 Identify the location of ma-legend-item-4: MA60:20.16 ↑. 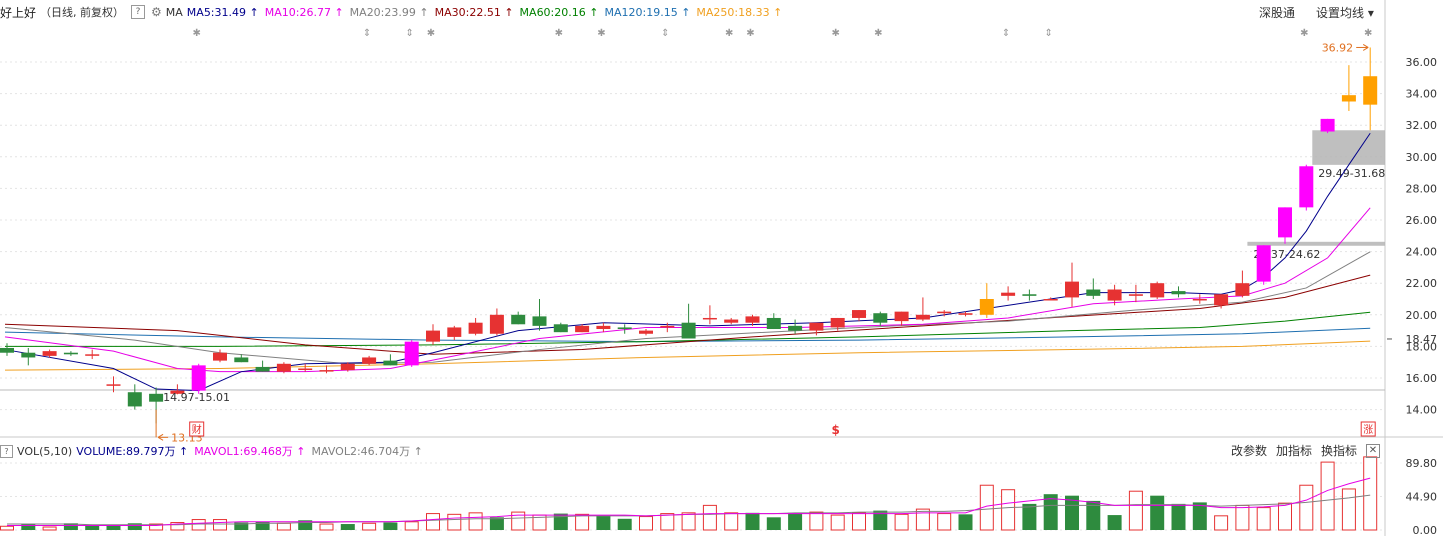
(559, 12).